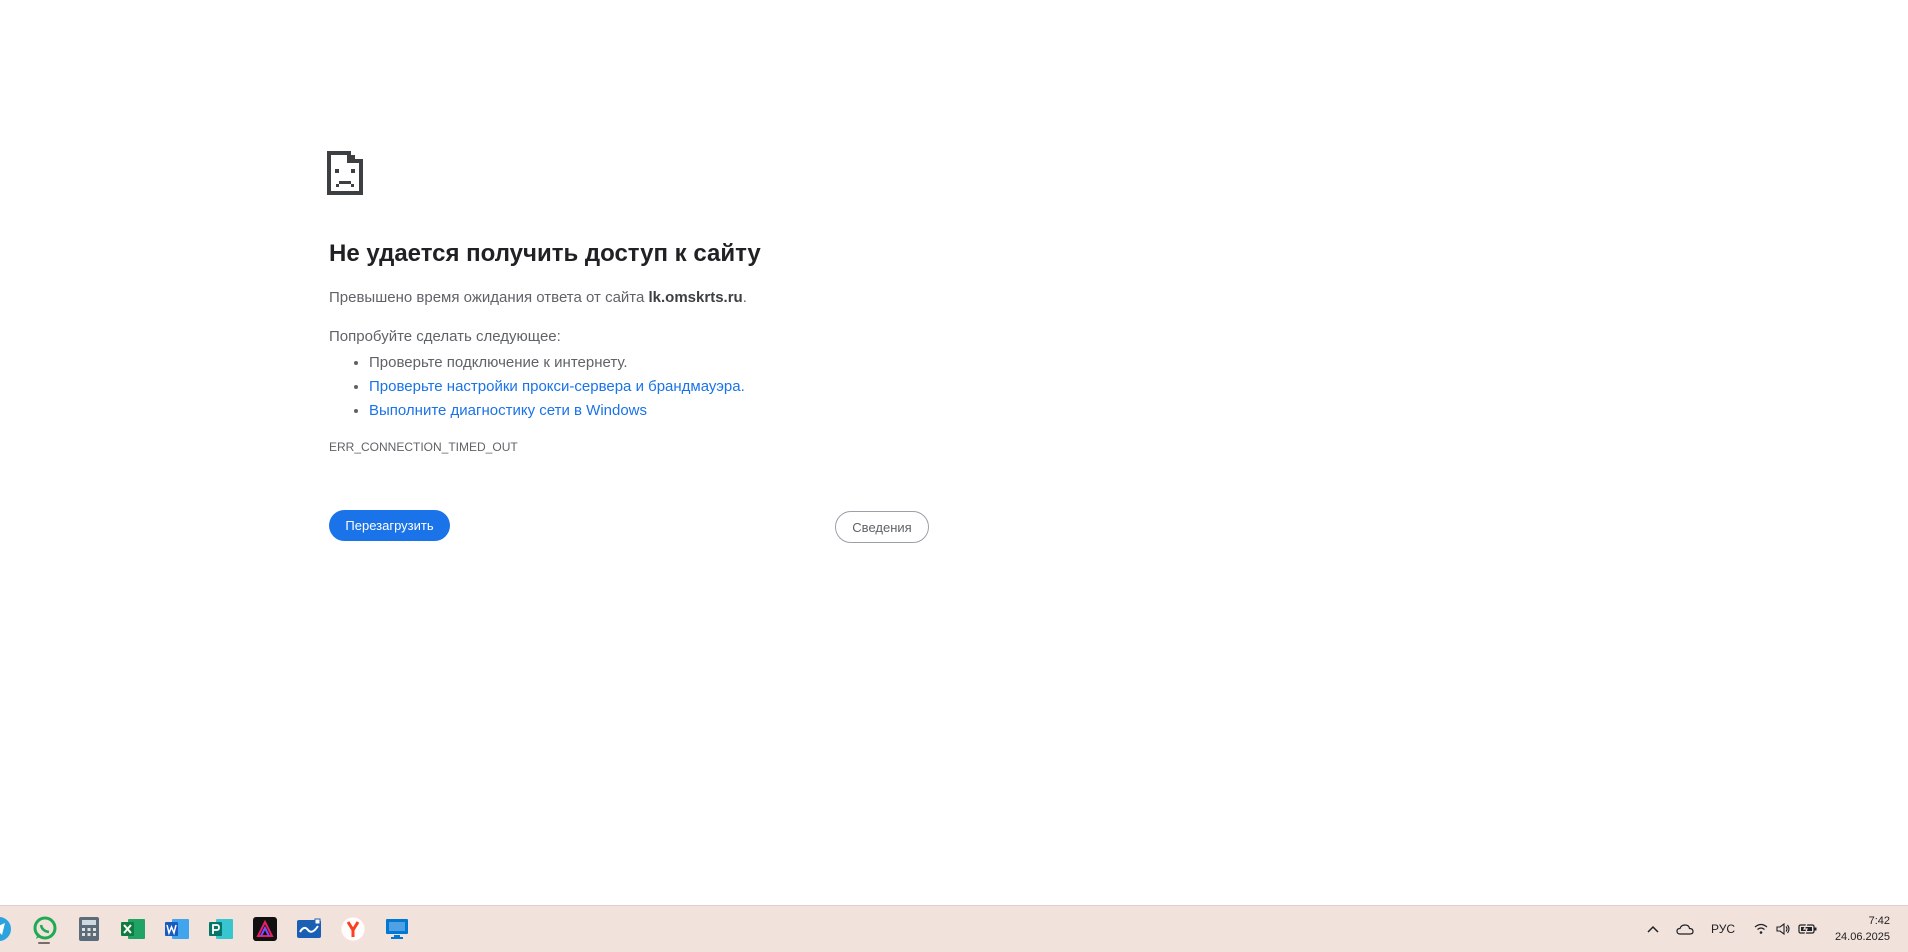 The image size is (1908, 952). Describe the element at coordinates (545, 253) in the screenshot. I see `page-title: Не удается получить доступ к сайту` at that location.